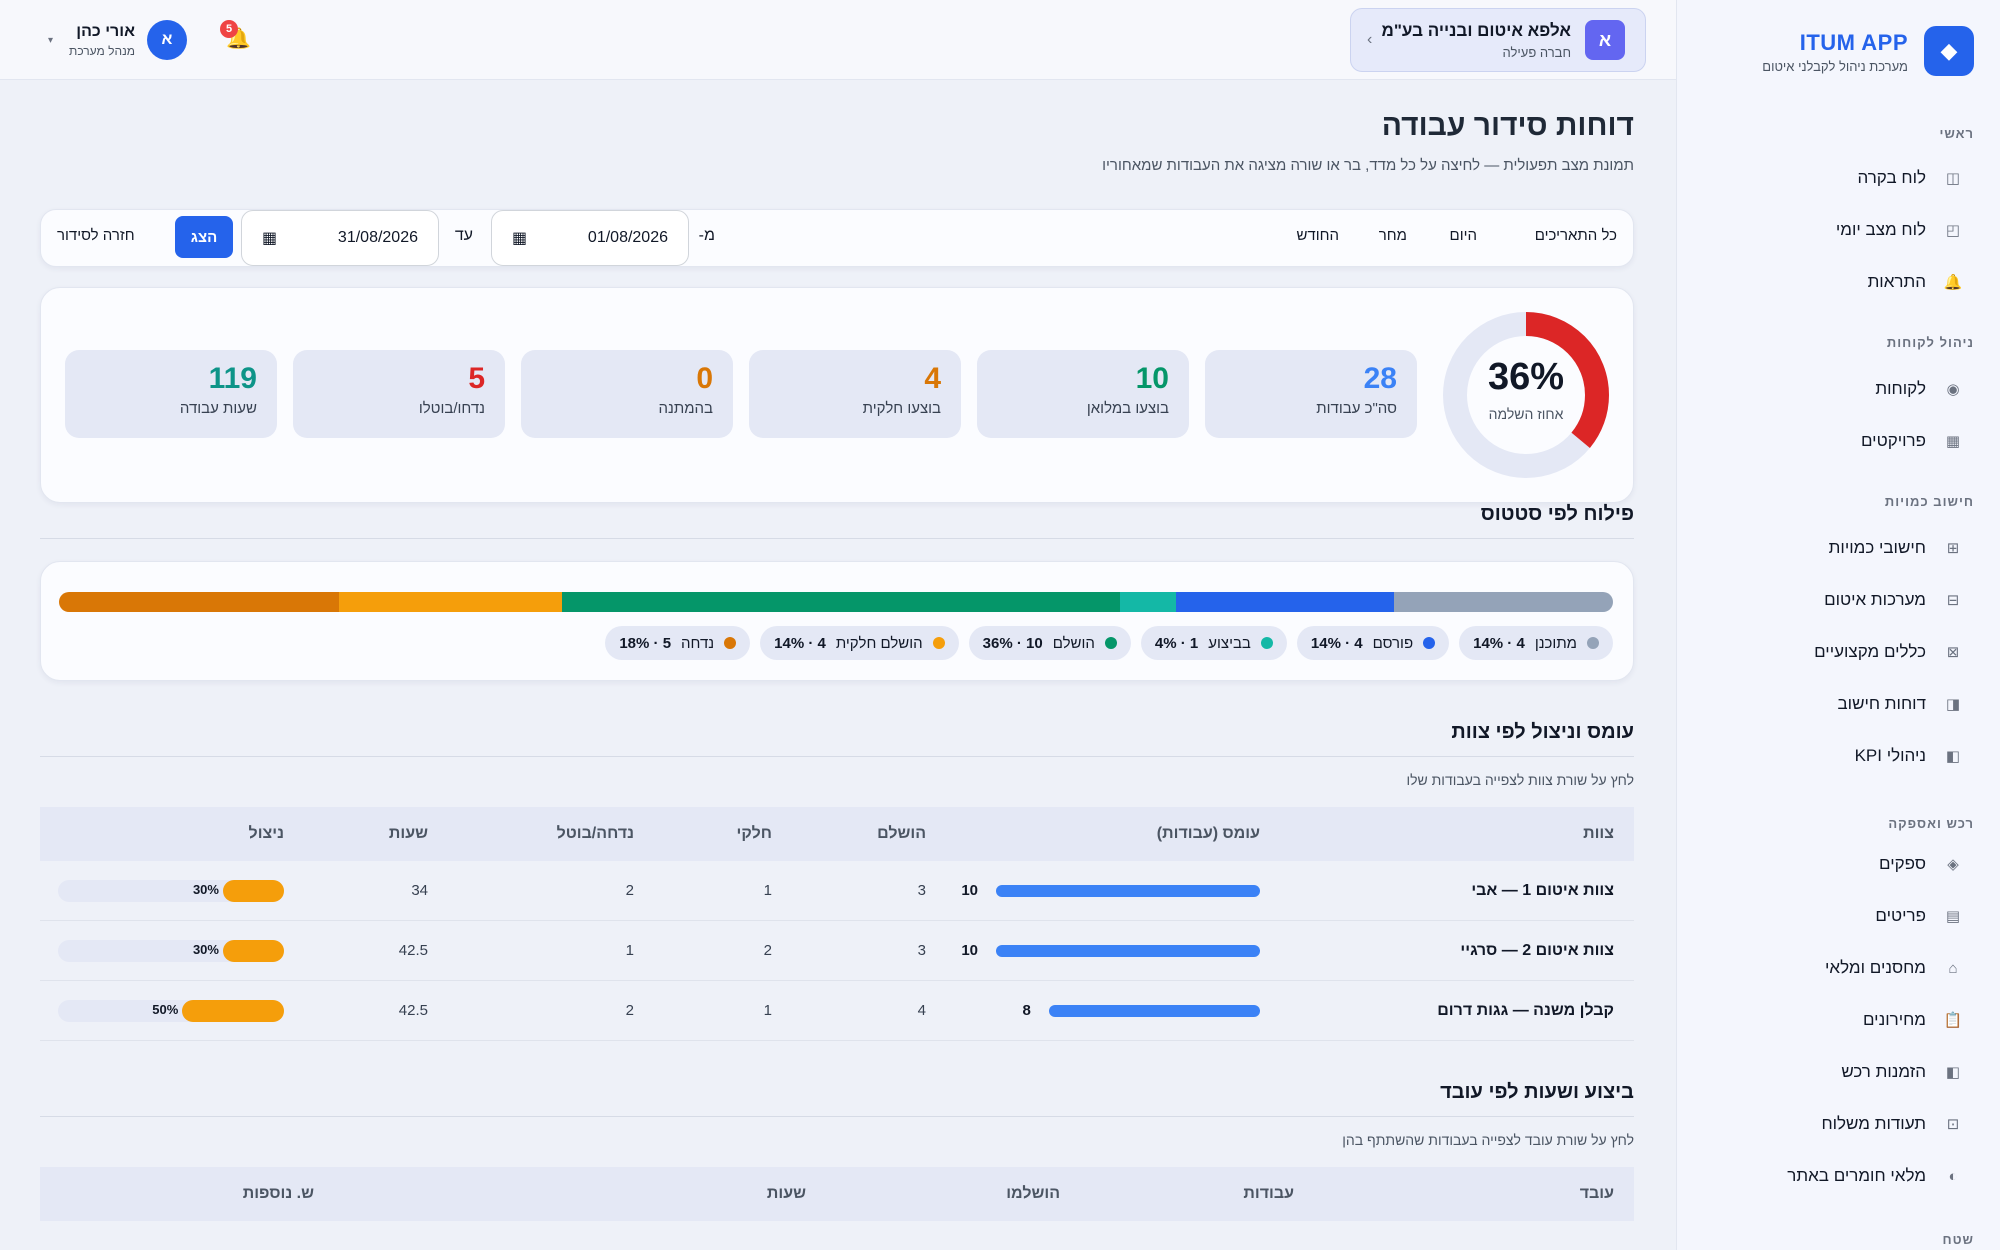  I want to click on status-legend-item: הושלם חלקית 14% · 4, so click(859, 643).